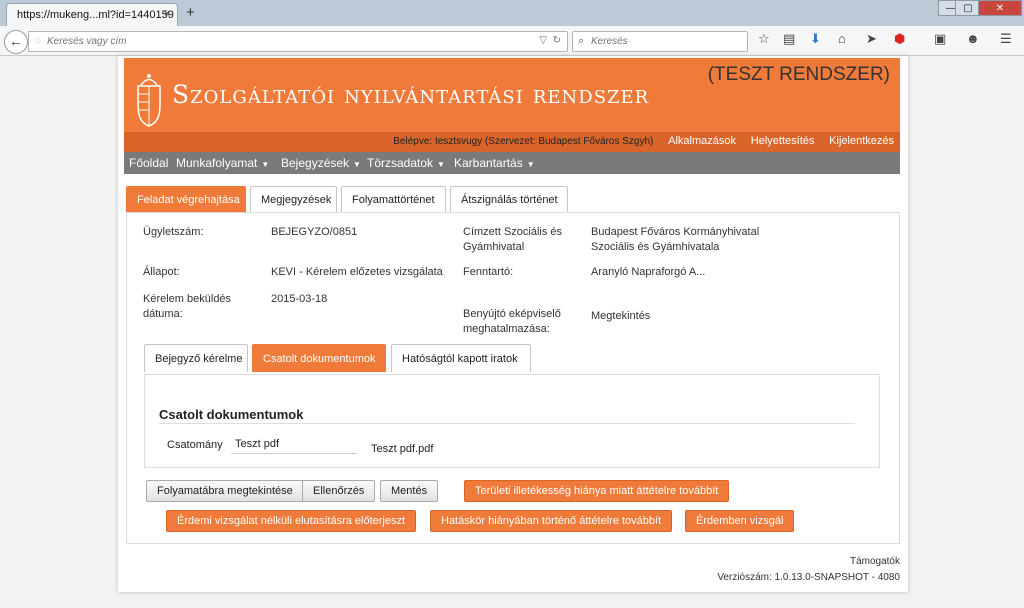 The height and width of the screenshot is (608, 1024). Describe the element at coordinates (940, 39) in the screenshot. I see `screenshot-icon: ▣` at that location.